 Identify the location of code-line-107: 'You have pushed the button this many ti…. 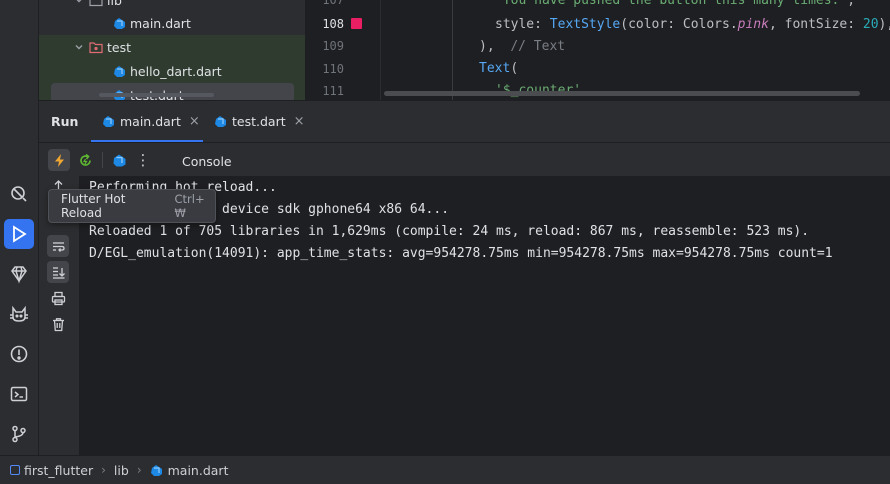
(675, 4).